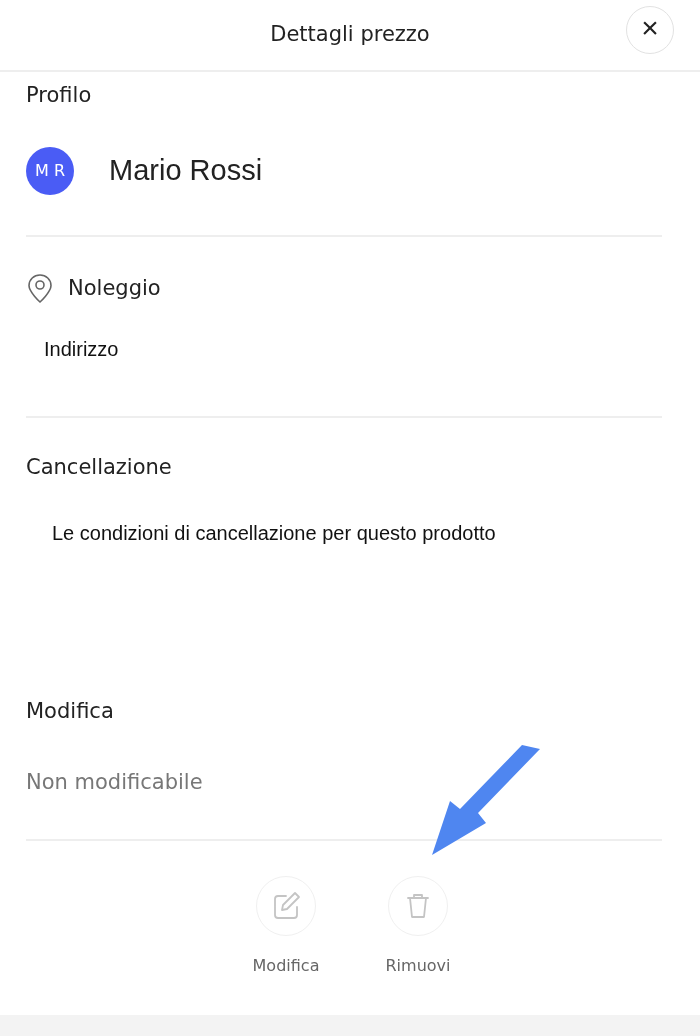 Image resolution: width=700 pixels, height=1036 pixels. I want to click on close-button: ×, so click(650, 30).